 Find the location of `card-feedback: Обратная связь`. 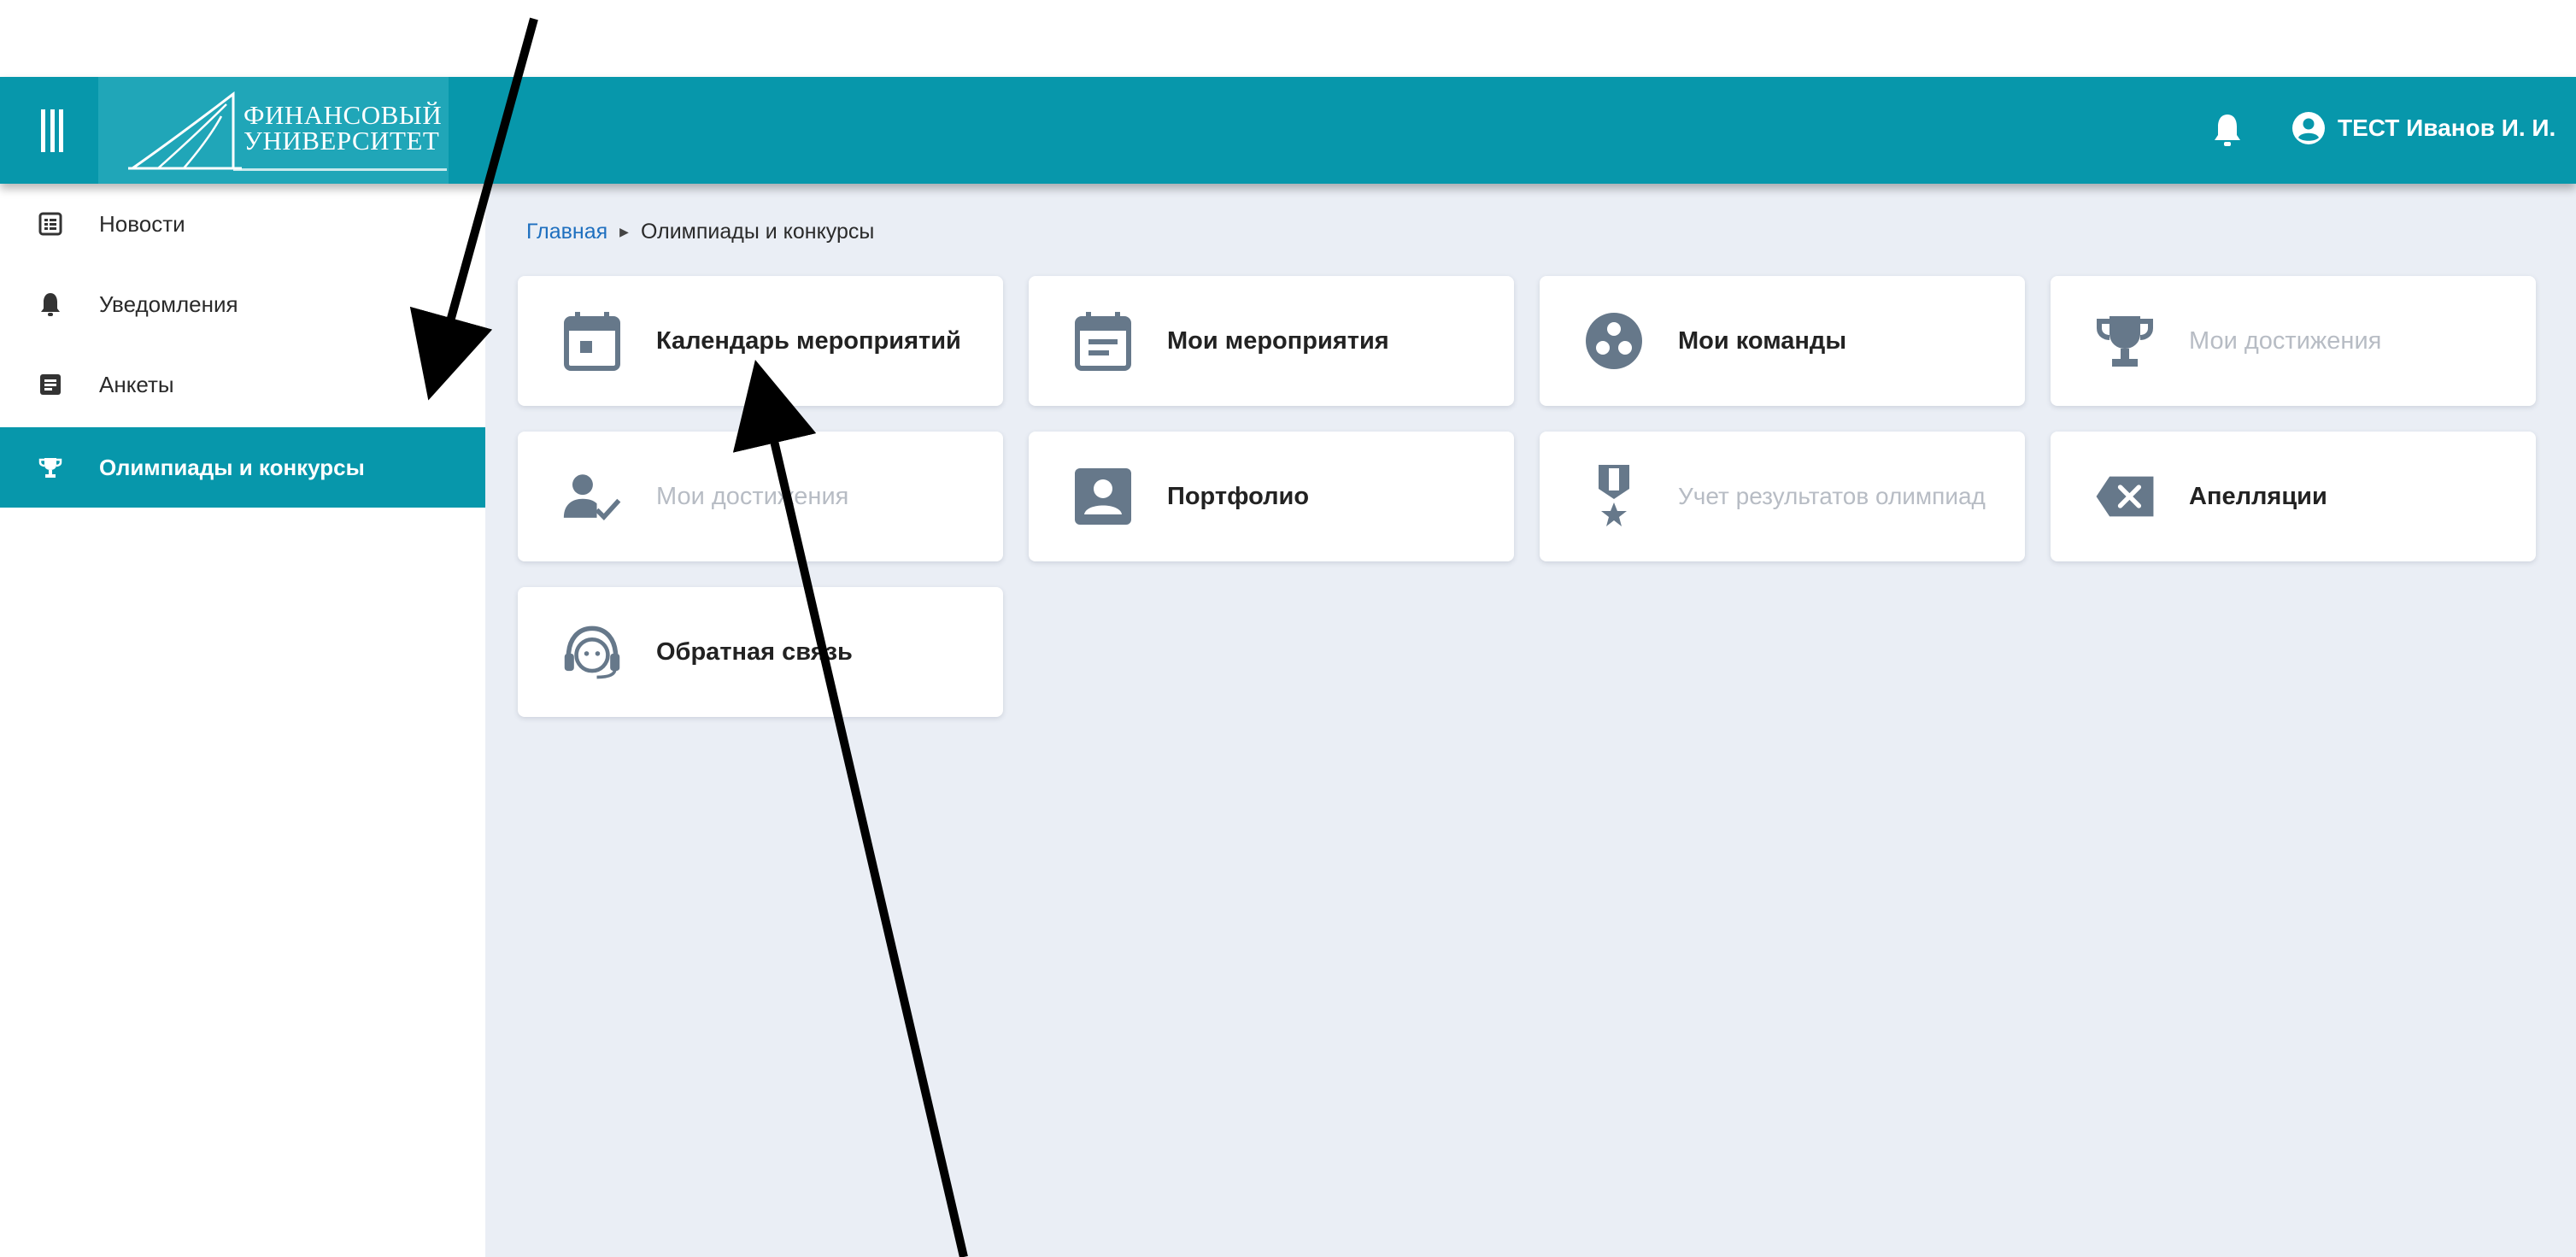

card-feedback: Обратная связь is located at coordinates (760, 652).